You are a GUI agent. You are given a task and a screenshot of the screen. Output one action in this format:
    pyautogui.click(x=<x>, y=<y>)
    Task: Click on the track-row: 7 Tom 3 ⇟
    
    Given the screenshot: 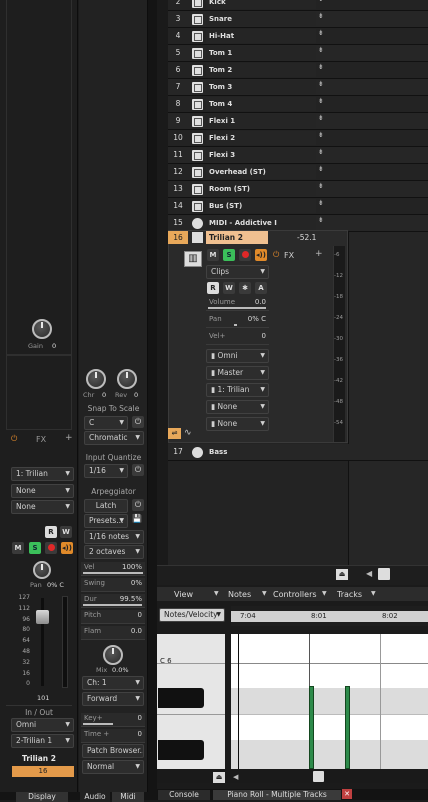 What is the action you would take?
    pyautogui.click(x=298, y=87)
    